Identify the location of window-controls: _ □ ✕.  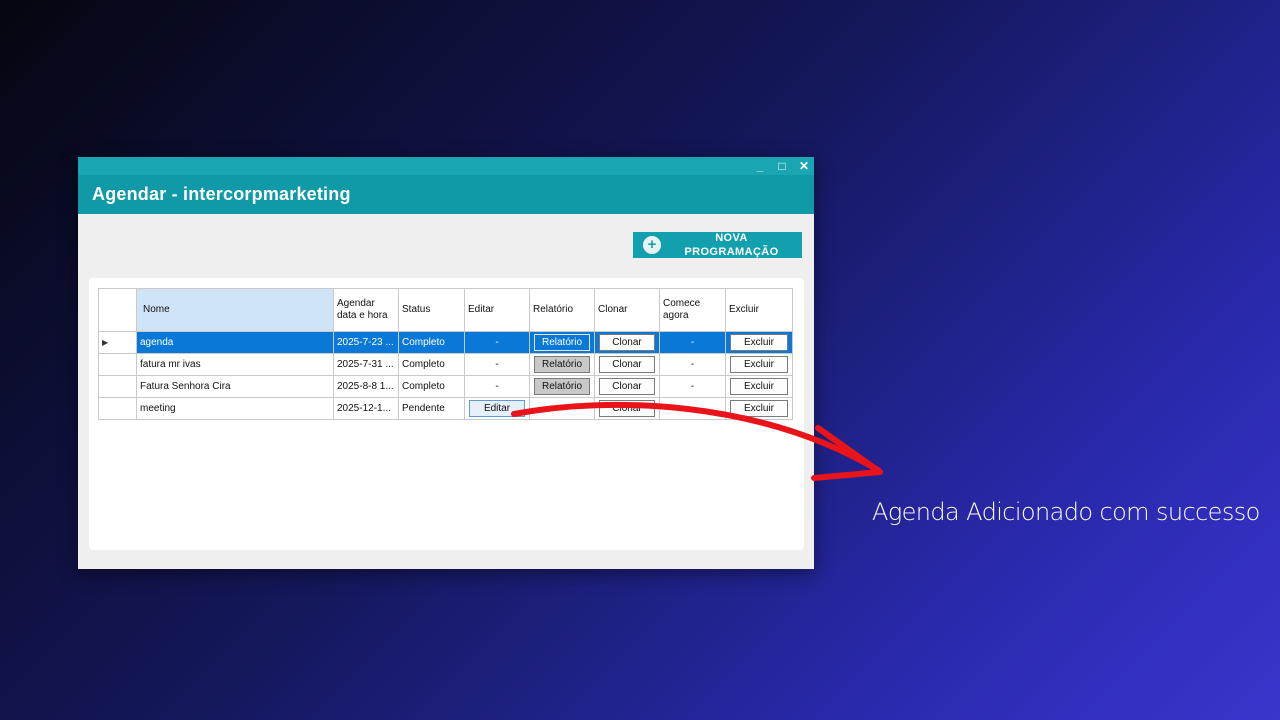
(782, 166).